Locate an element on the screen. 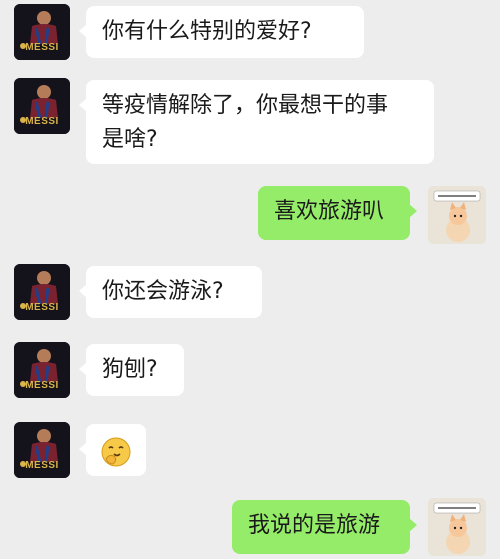 The width and height of the screenshot is (500, 559). outgoing-message-bubble: 我说的是旅游 is located at coordinates (324, 527).